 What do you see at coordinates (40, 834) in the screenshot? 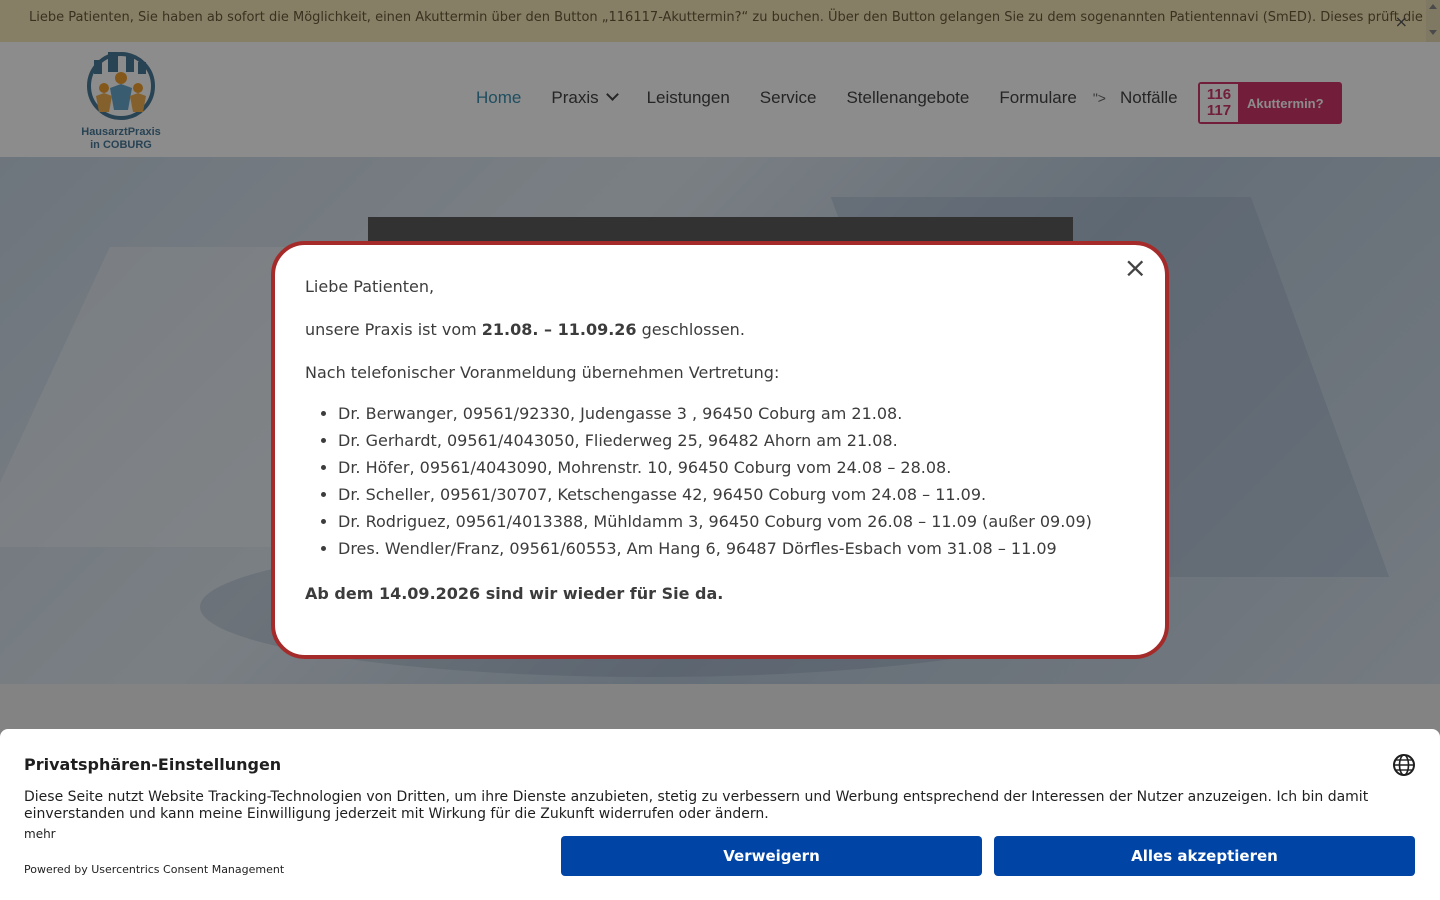
I see `consent-more-link: mehr` at bounding box center [40, 834].